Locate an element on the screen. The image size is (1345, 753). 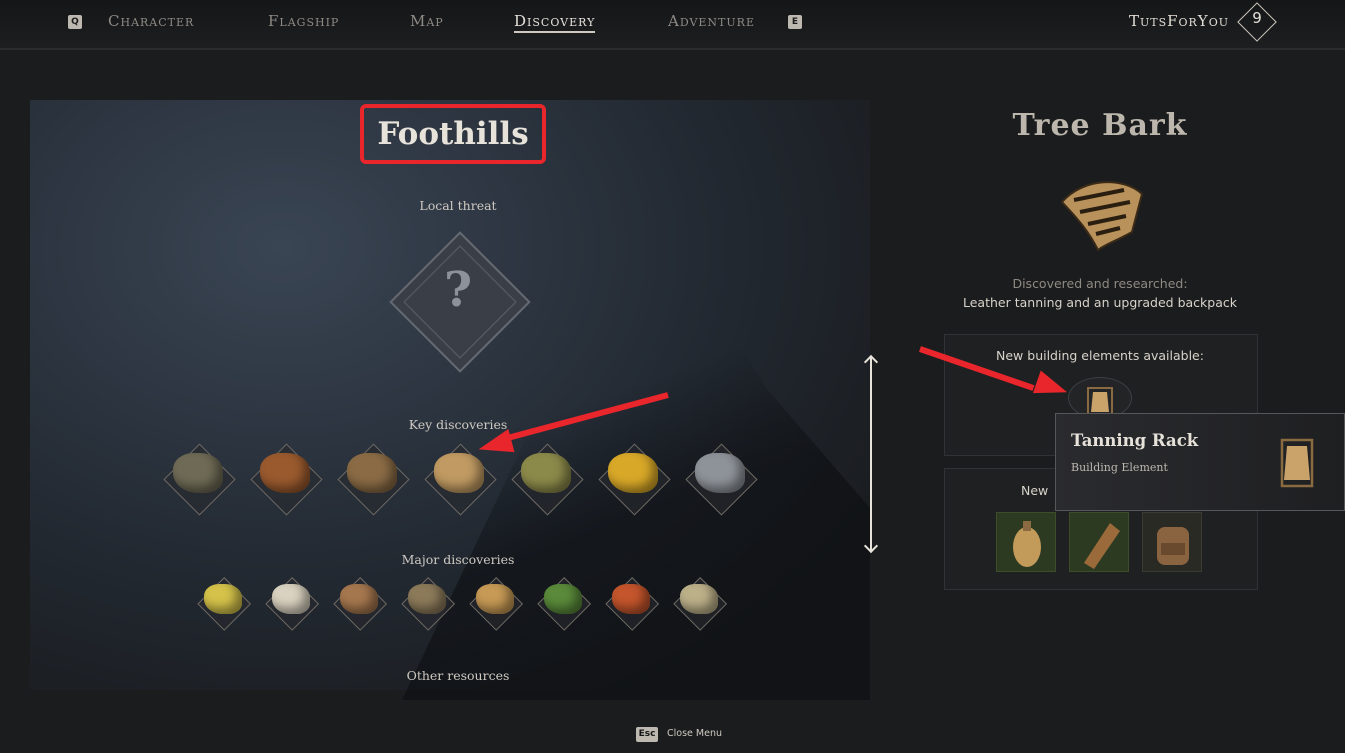
seeds-icon is located at coordinates (495, 599).